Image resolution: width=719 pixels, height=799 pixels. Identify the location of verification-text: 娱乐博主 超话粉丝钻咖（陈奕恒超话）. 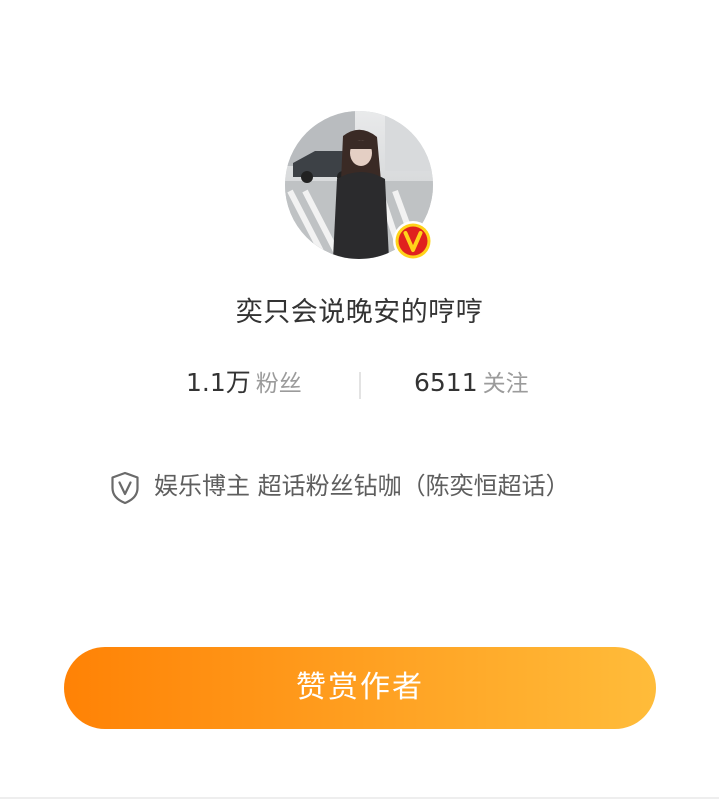
(362, 486).